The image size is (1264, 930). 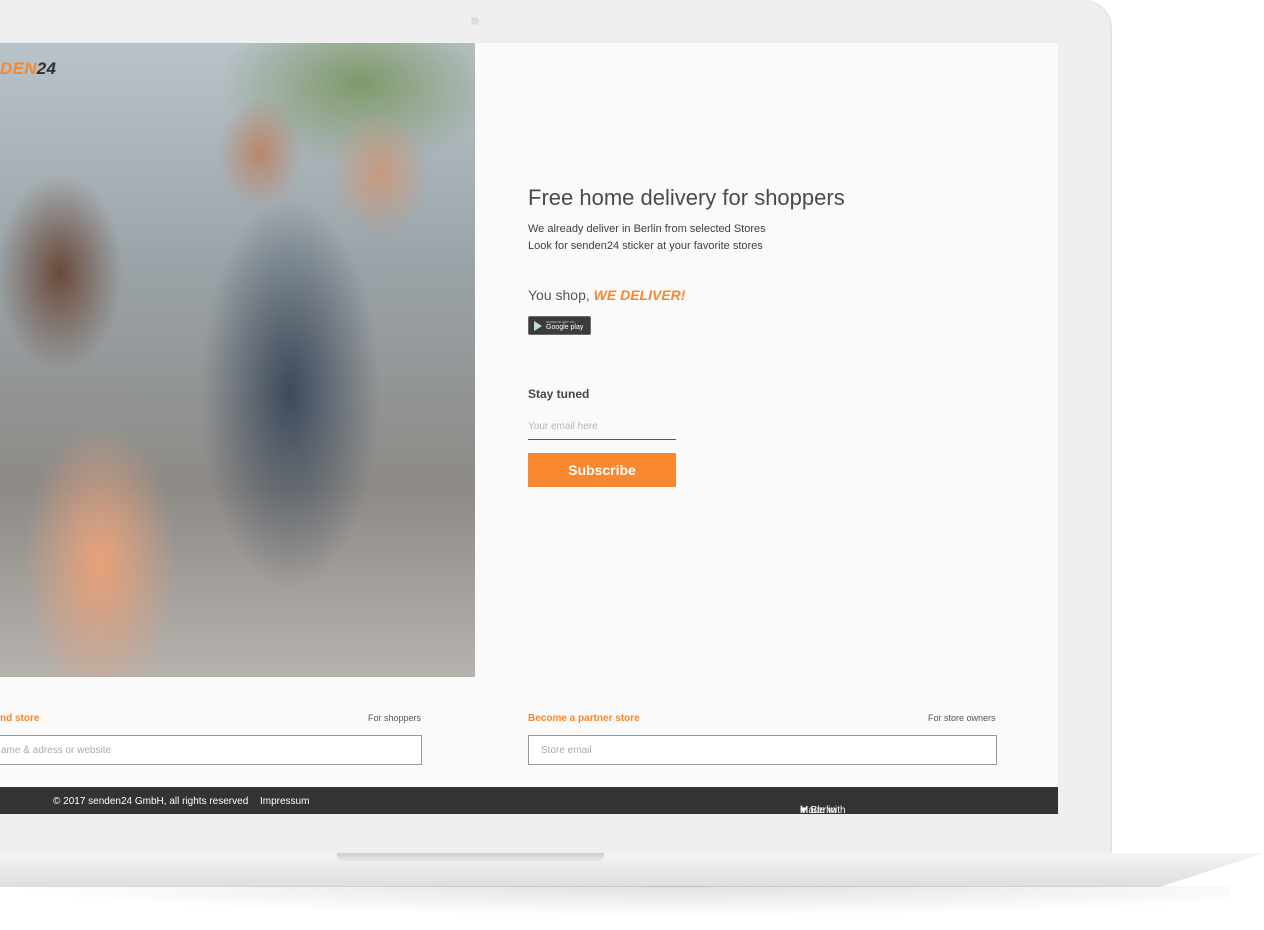 I want to click on for-store-owners-tag: For store owners, so click(x=962, y=718).